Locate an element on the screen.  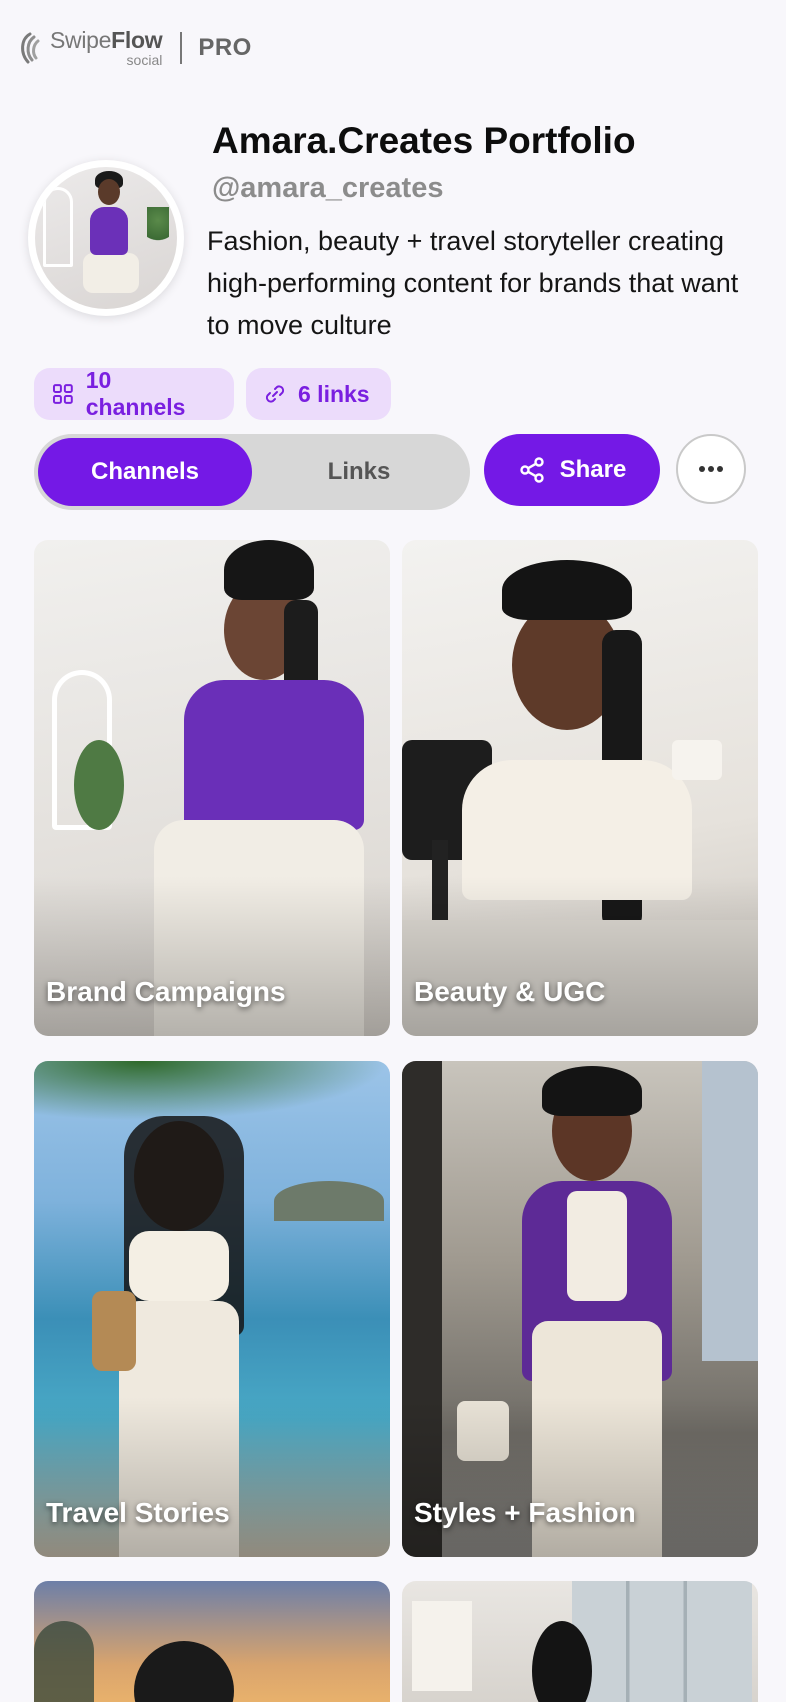
profile-avatar is located at coordinates (106, 238).